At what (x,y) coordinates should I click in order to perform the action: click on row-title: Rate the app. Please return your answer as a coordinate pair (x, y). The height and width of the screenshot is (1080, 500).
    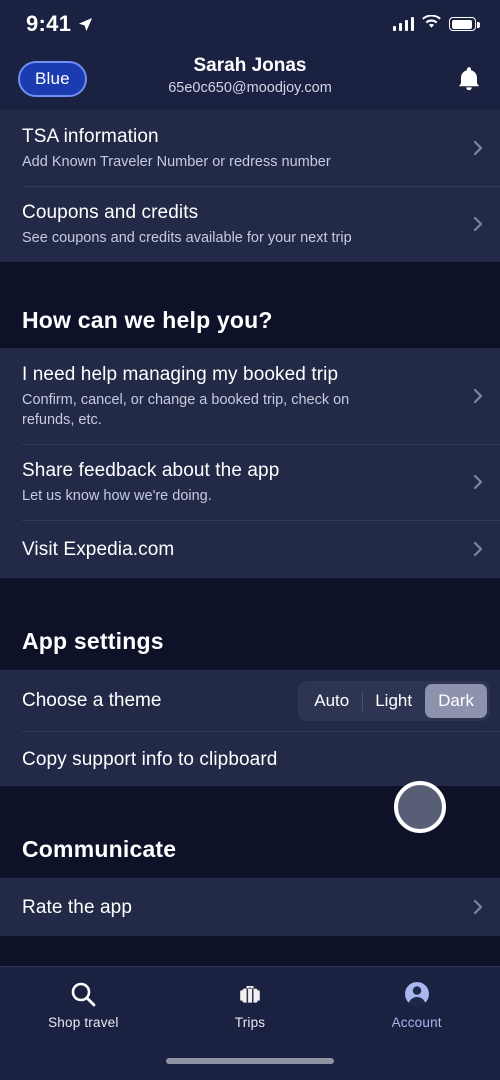
    Looking at the image, I should click on (77, 907).